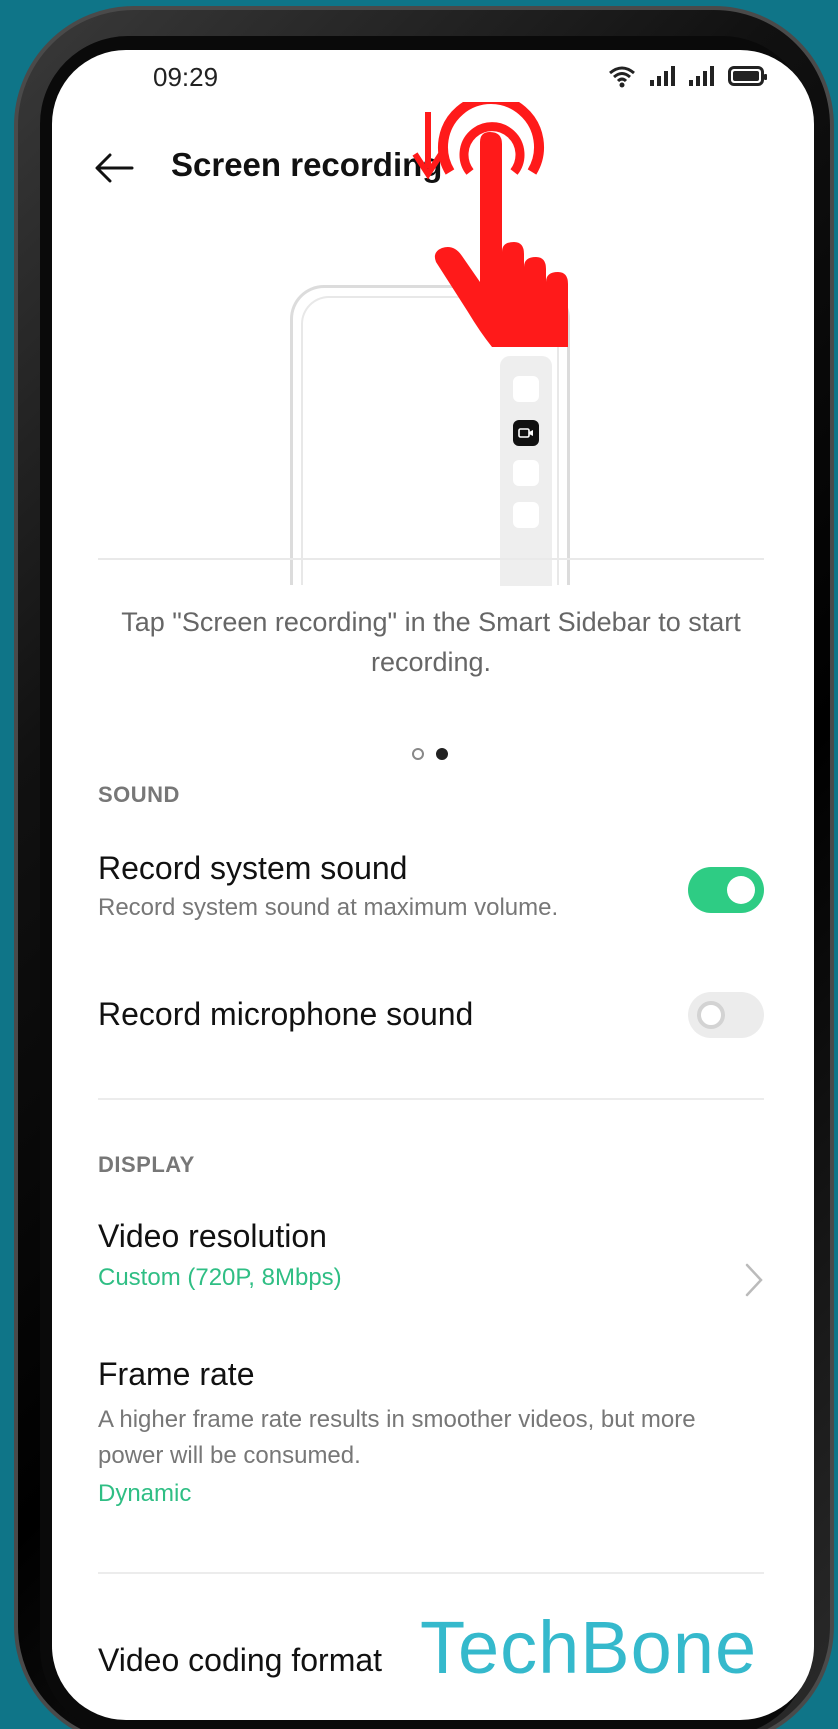 This screenshot has width=838, height=1729. What do you see at coordinates (726, 1015) in the screenshot?
I see `toggle-mic-sound` at bounding box center [726, 1015].